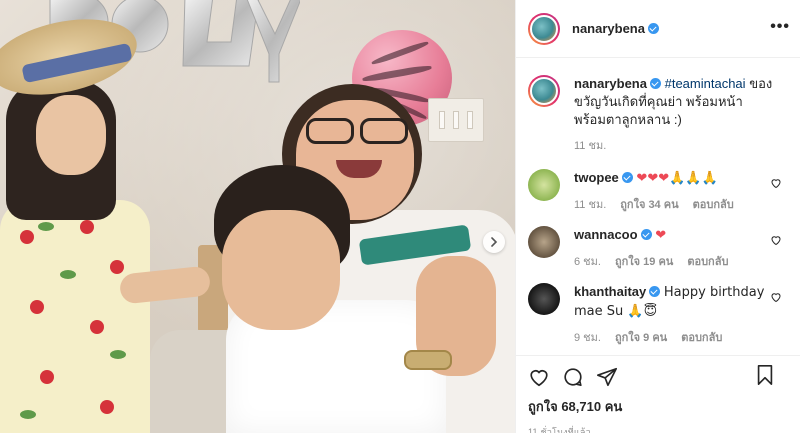 The image size is (800, 433). I want to click on post-timestamp: 11 ชั่วโมงที่แล้ว, so click(658, 429).